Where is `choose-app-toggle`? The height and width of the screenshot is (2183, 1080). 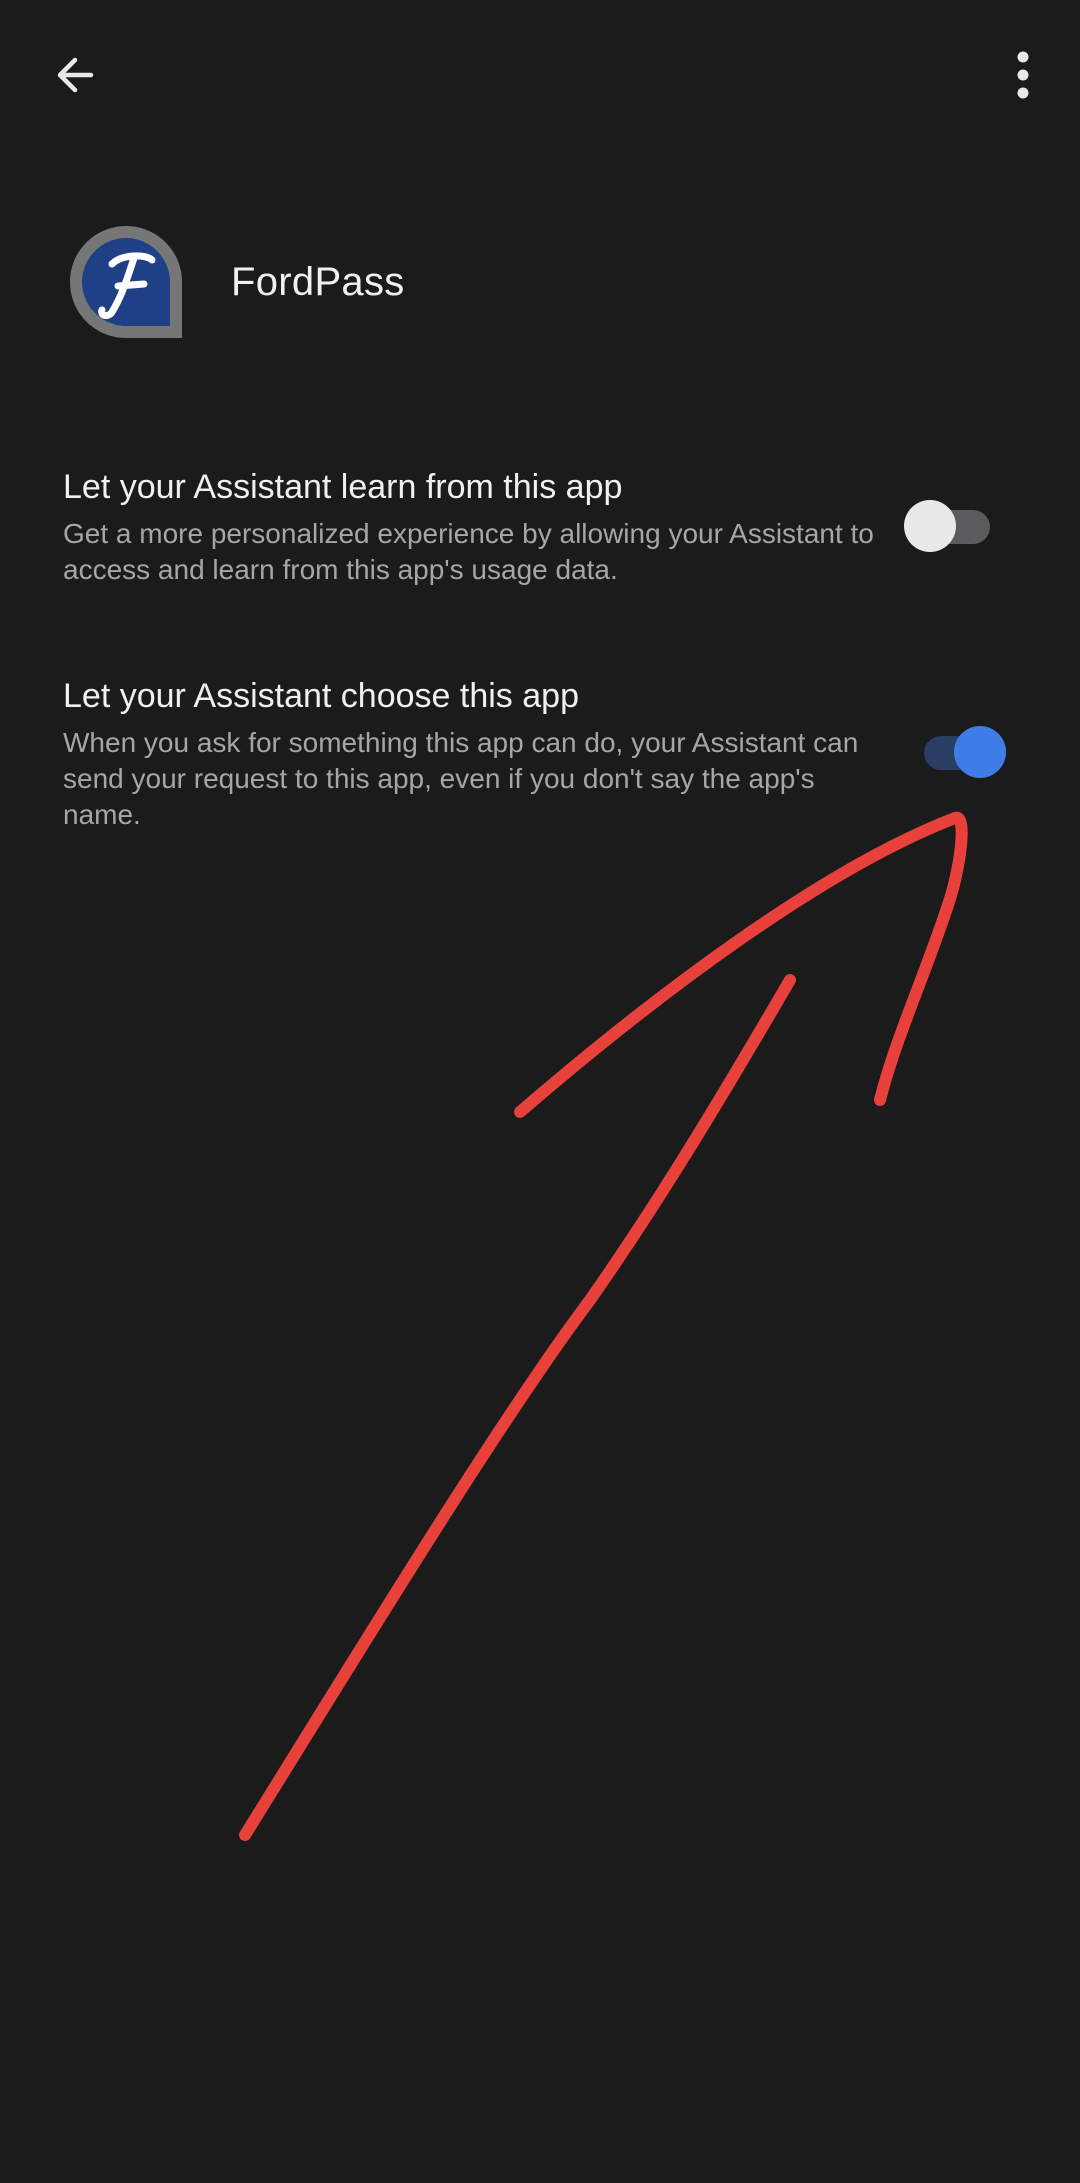 choose-app-toggle is located at coordinates (965, 752).